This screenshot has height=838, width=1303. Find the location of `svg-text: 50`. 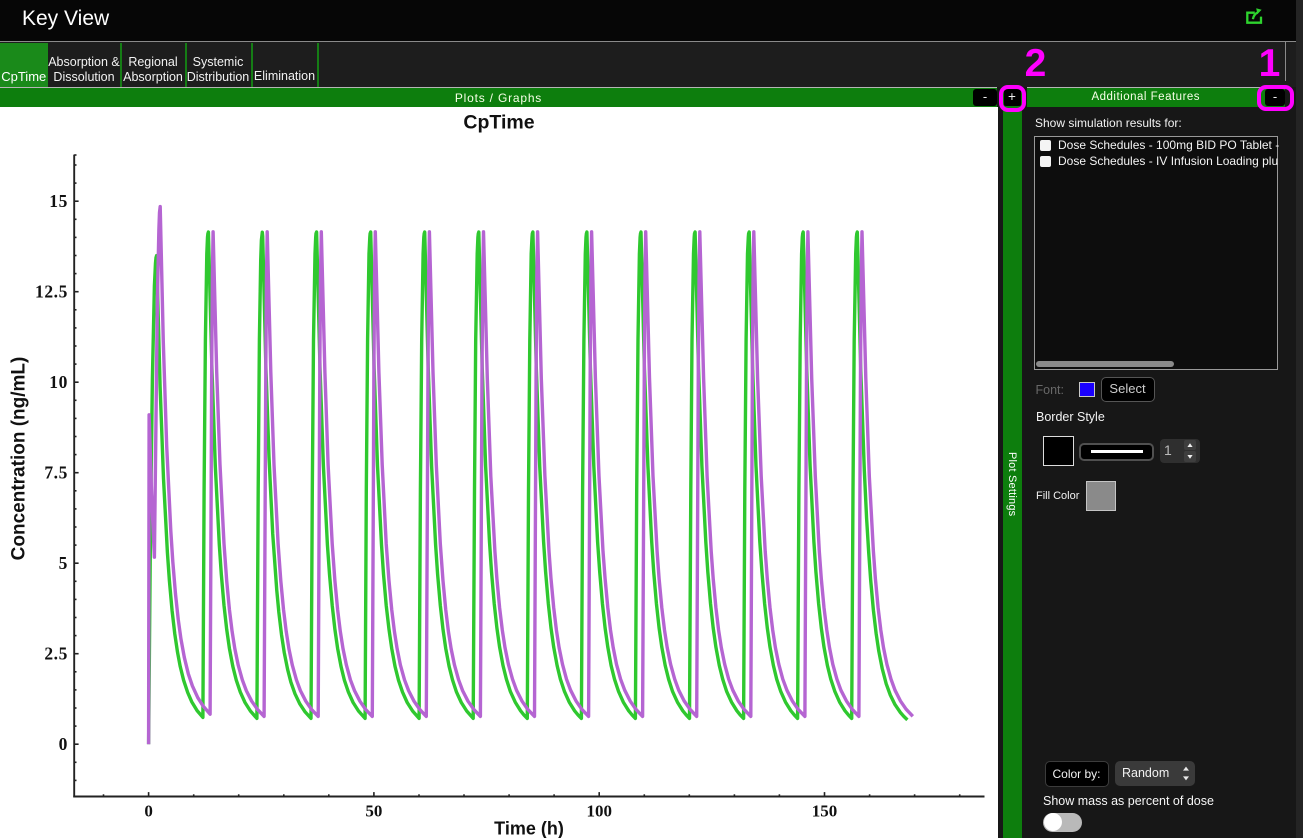

svg-text: 50 is located at coordinates (373, 811).